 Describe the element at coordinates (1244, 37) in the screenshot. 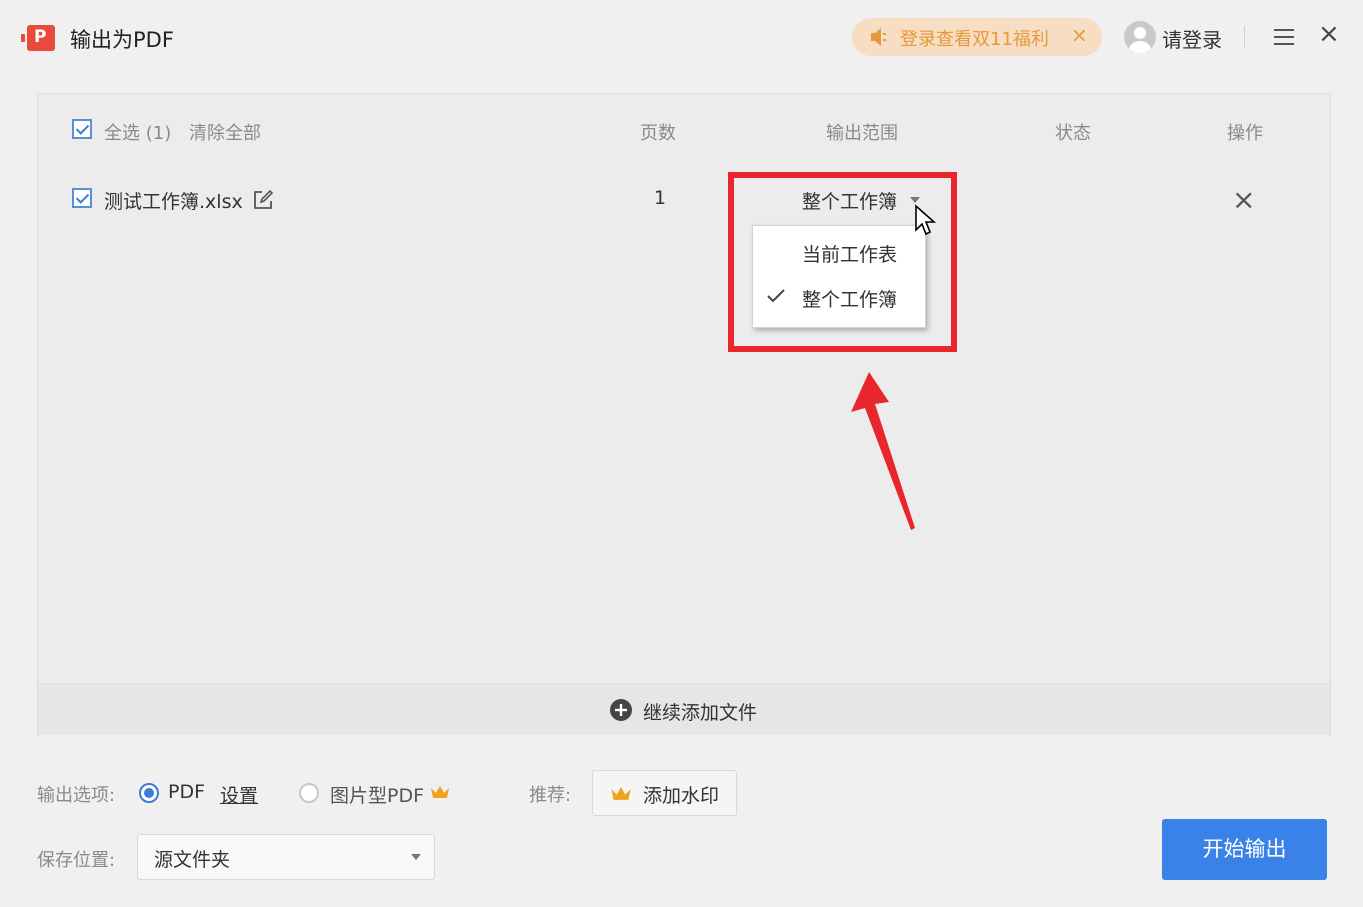

I see `titlebar-divider` at that location.